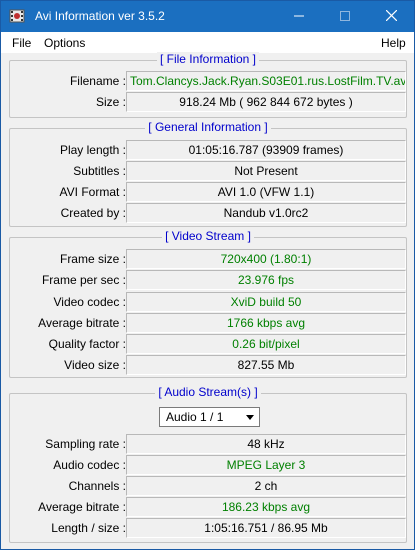 The height and width of the screenshot is (550, 415). What do you see at coordinates (266, 259) in the screenshot?
I see `frame-size-value: 720x400 (1.80:1)` at bounding box center [266, 259].